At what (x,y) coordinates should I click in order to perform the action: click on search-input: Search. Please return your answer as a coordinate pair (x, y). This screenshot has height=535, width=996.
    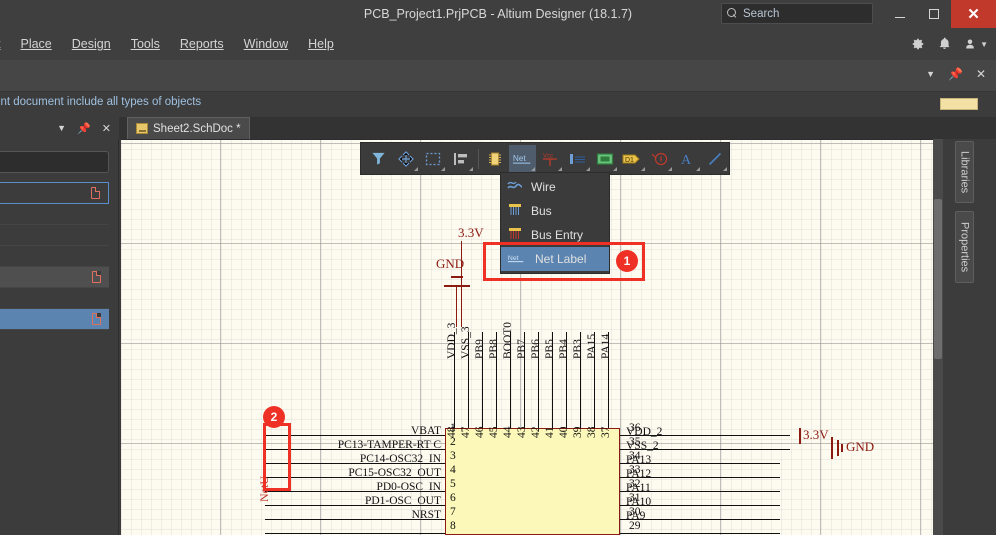
    Looking at the image, I should click on (797, 13).